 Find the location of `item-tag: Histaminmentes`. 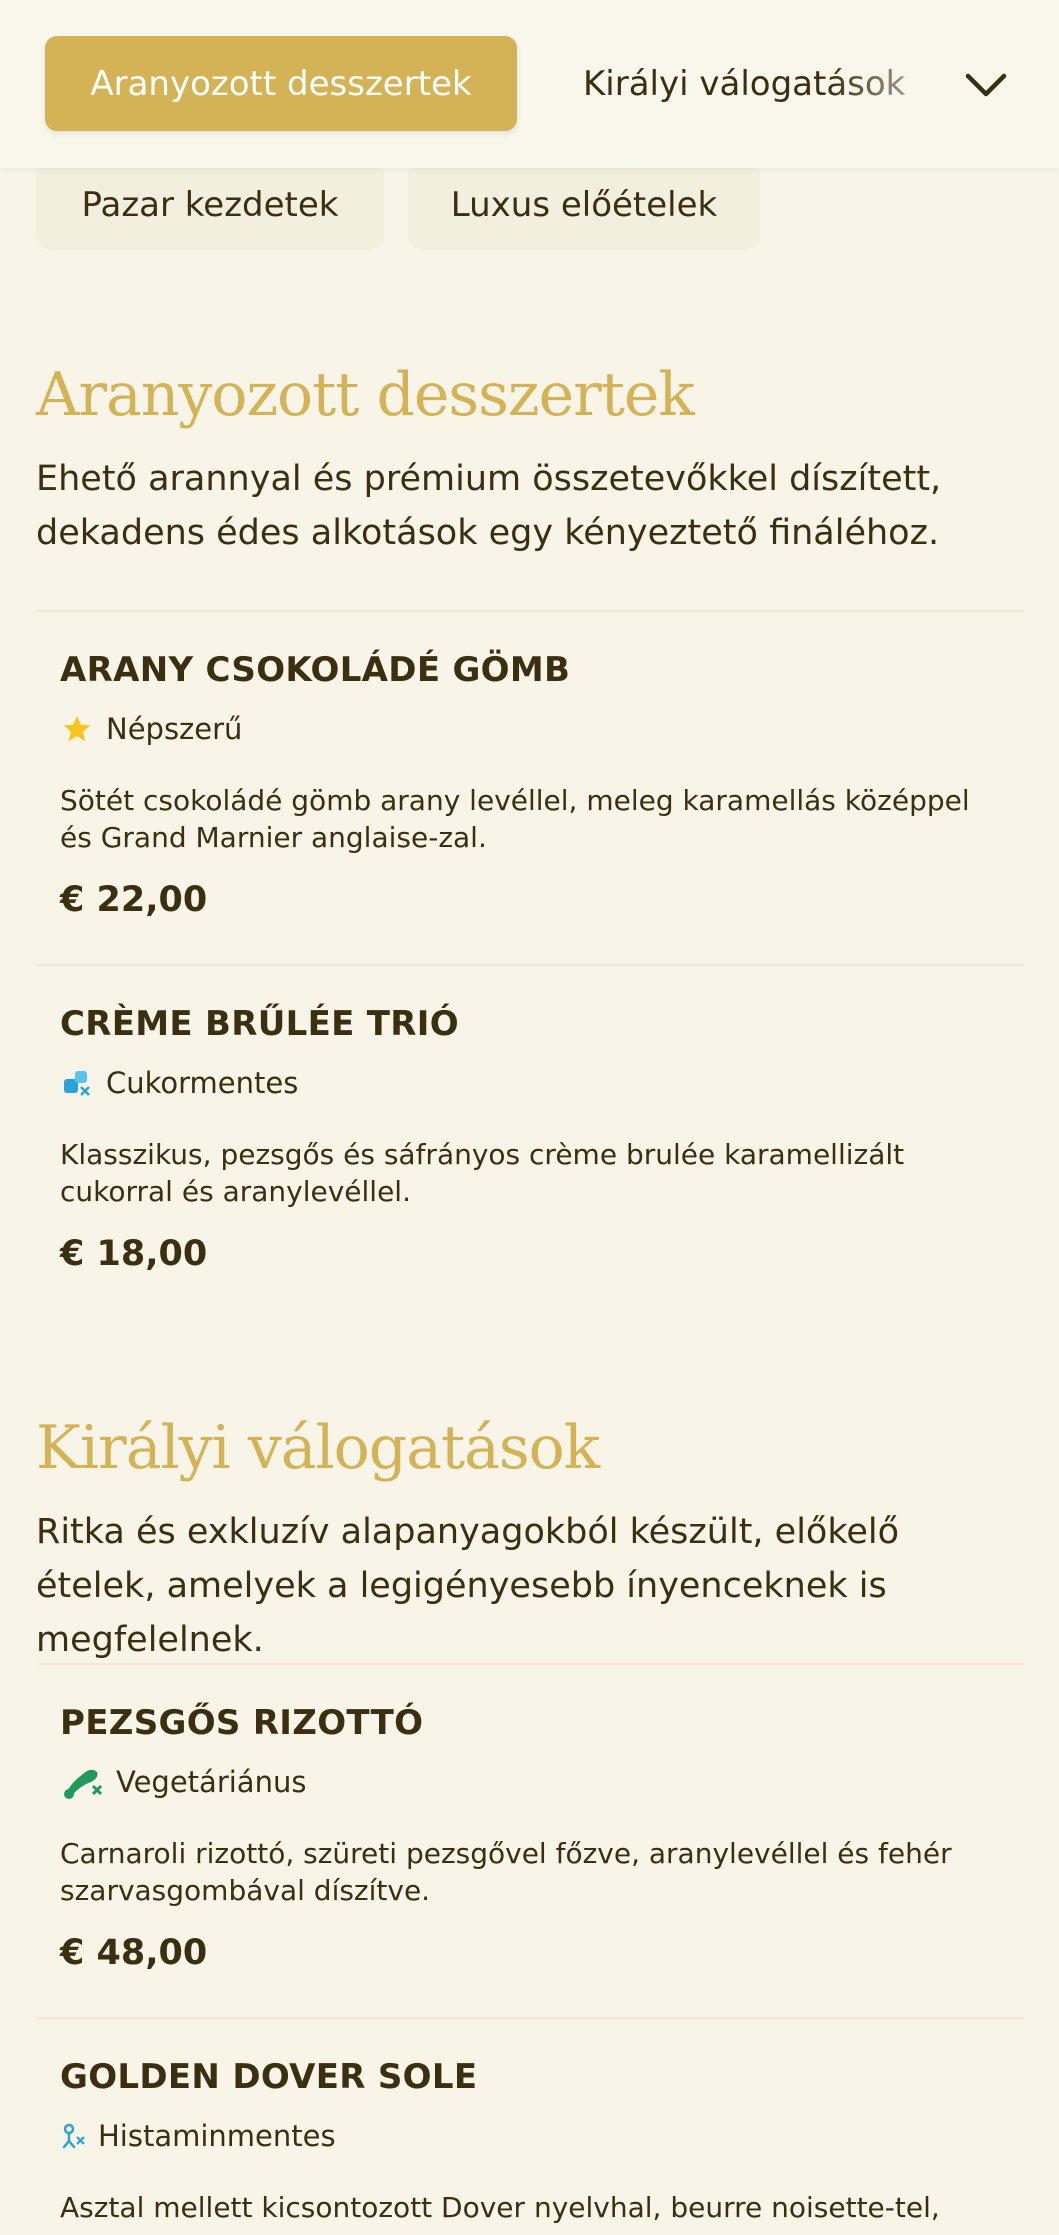

item-tag: Histaminmentes is located at coordinates (198, 2136).